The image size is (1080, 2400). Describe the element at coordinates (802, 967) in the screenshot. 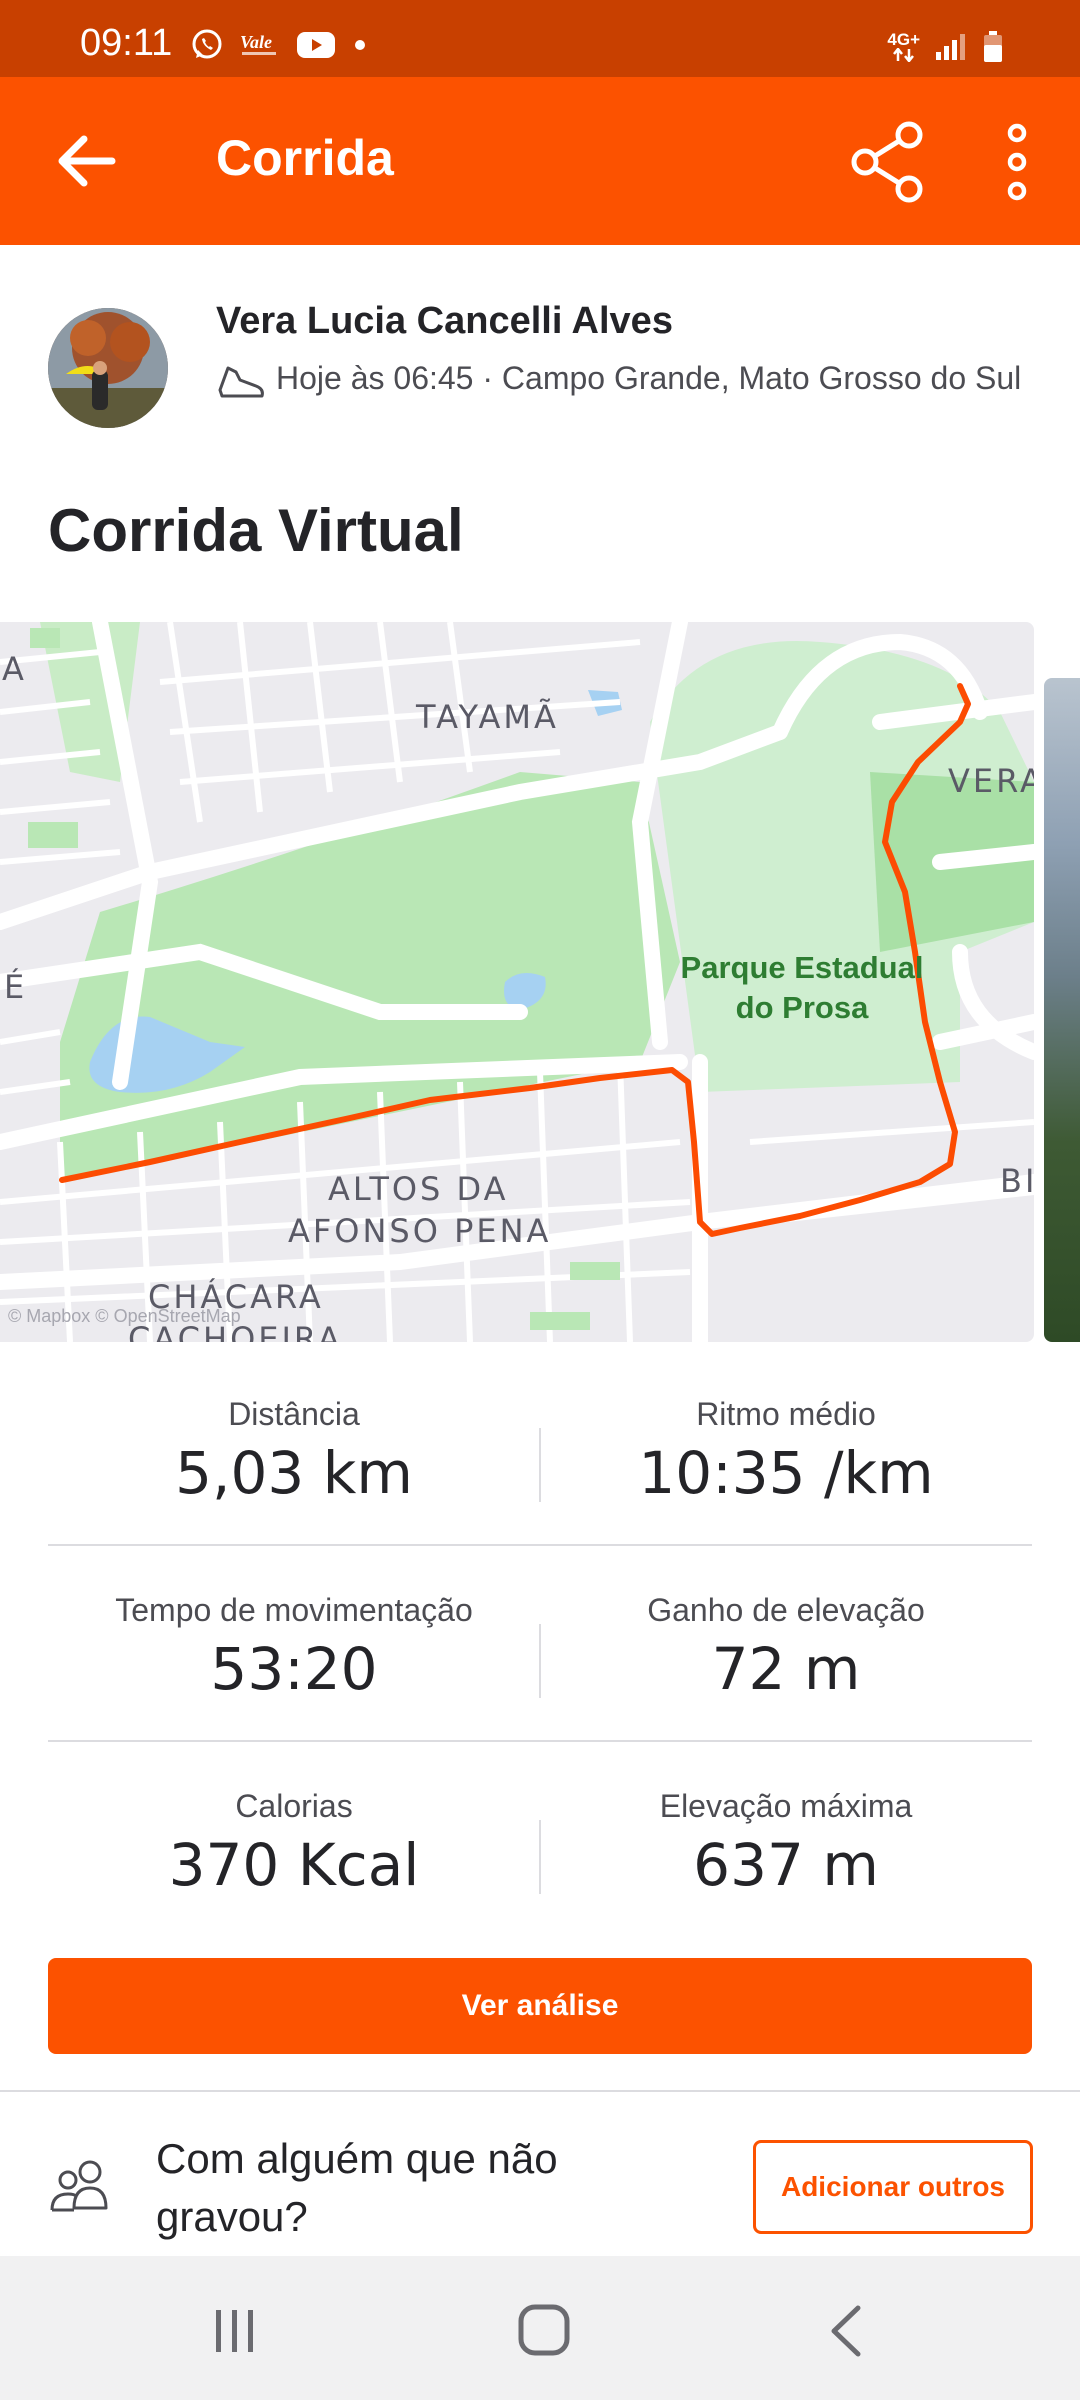

I see `park-label-line1: Parque Estadual` at that location.